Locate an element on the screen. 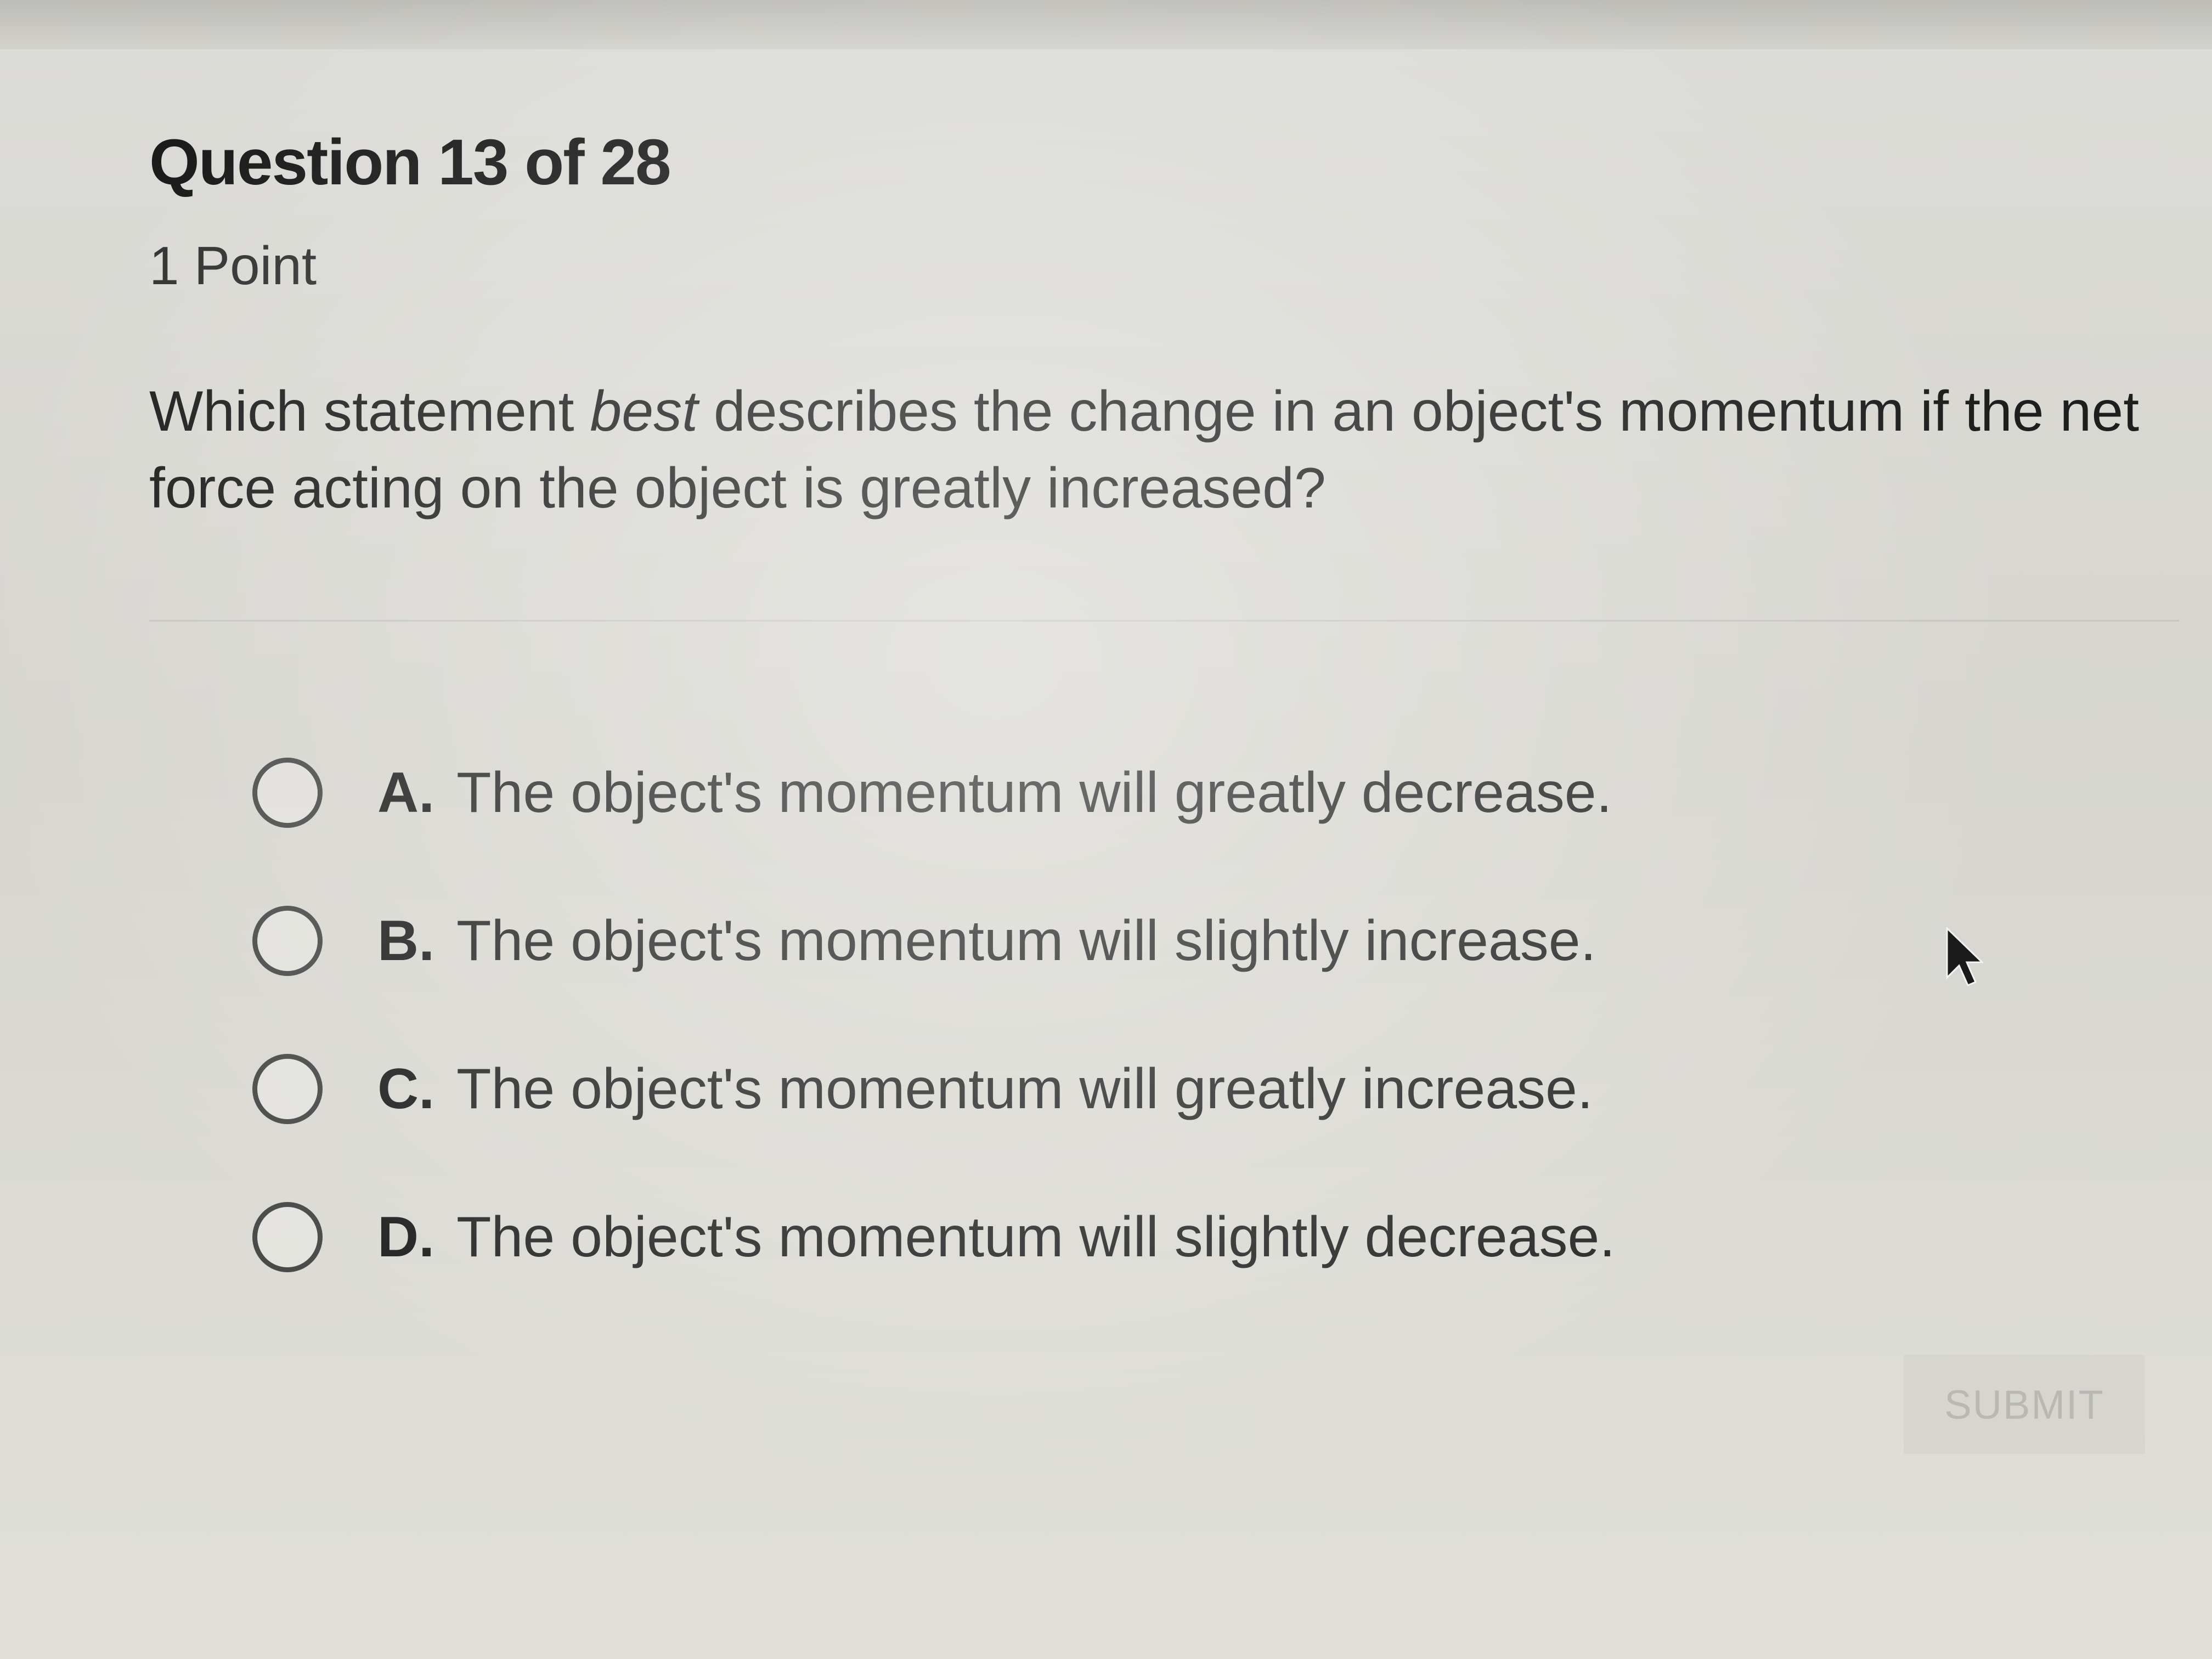 The width and height of the screenshot is (2212, 1659). mouse-pointer-icon is located at coordinates (1964, 957).